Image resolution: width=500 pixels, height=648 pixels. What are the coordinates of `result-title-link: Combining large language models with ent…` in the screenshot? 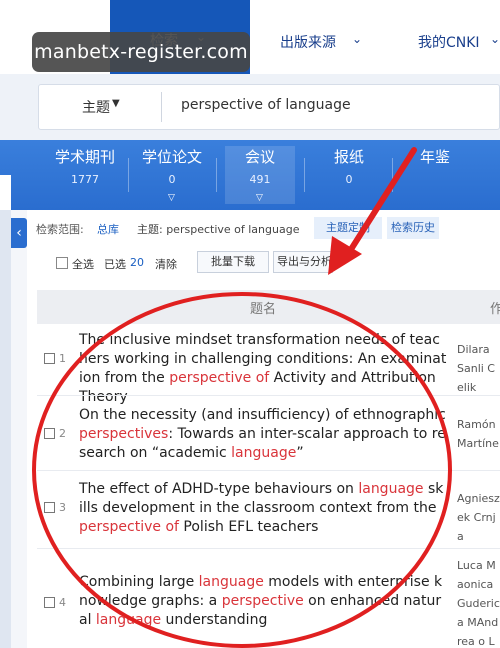 It's located at (263, 601).